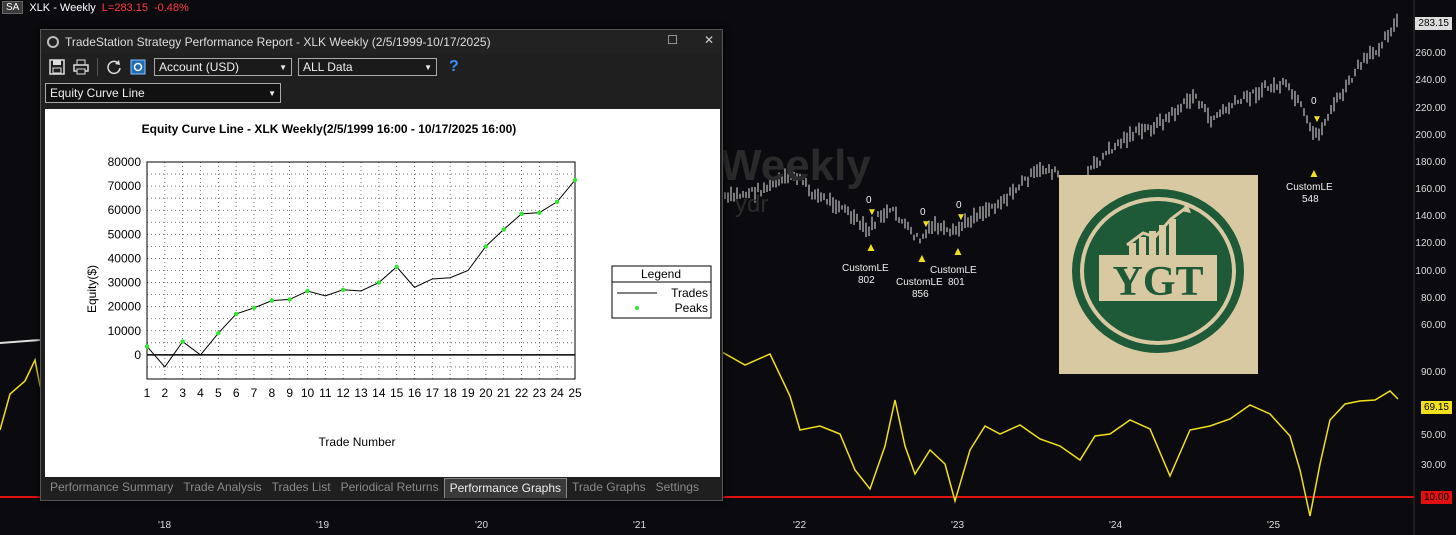 This screenshot has width=1456, height=535. What do you see at coordinates (1312, 151) in the screenshot?
I see `trade-marker-548: 0 ▼ ▲ CustomLE 548` at bounding box center [1312, 151].